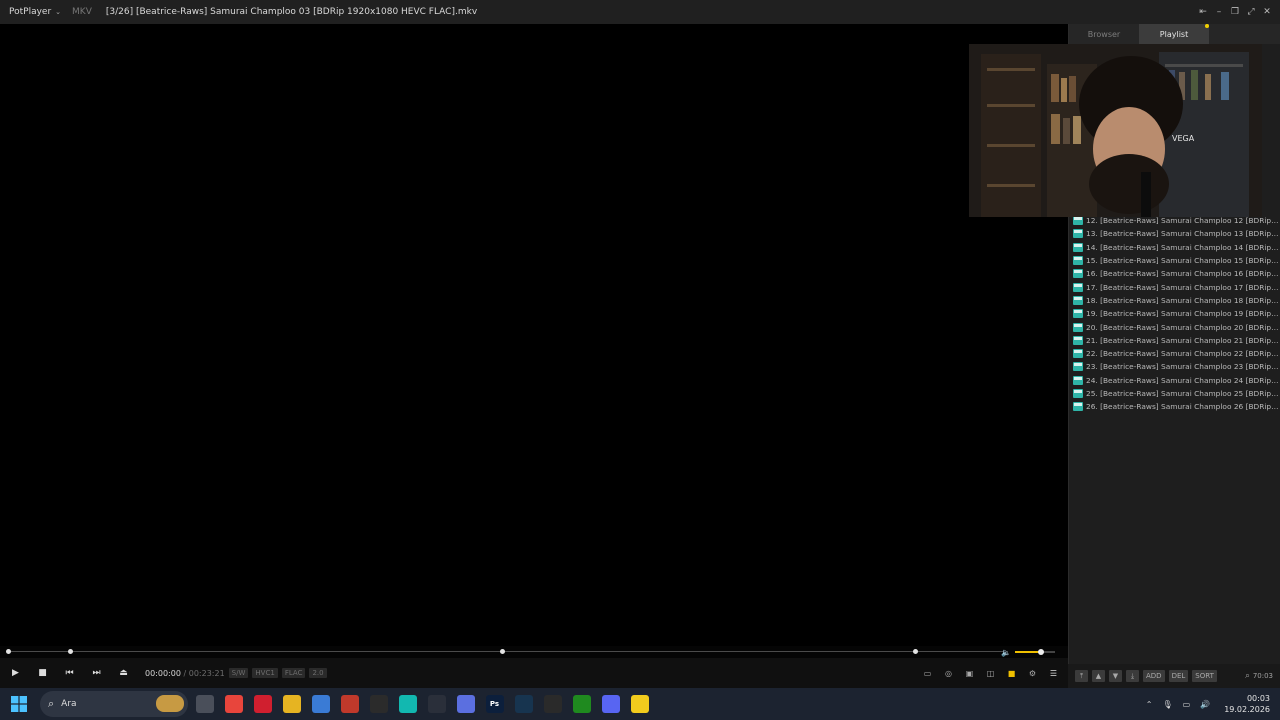 The height and width of the screenshot is (720, 1280). I want to click on speaker-icon: 🔈, so click(1006, 652).